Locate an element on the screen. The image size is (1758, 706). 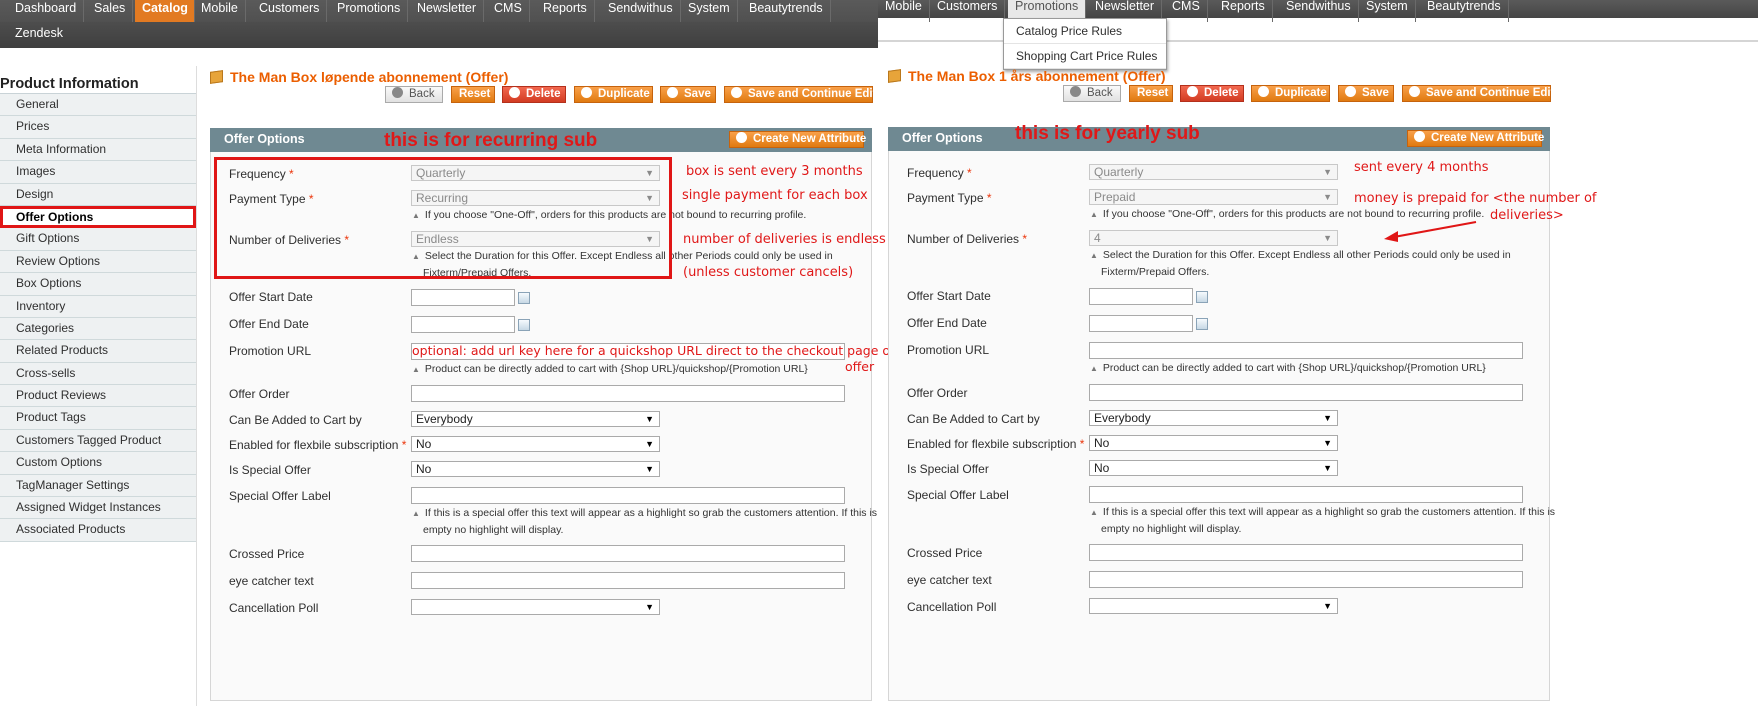
sidebar-item-associated-products: Associated Products is located at coordinates (98, 530).